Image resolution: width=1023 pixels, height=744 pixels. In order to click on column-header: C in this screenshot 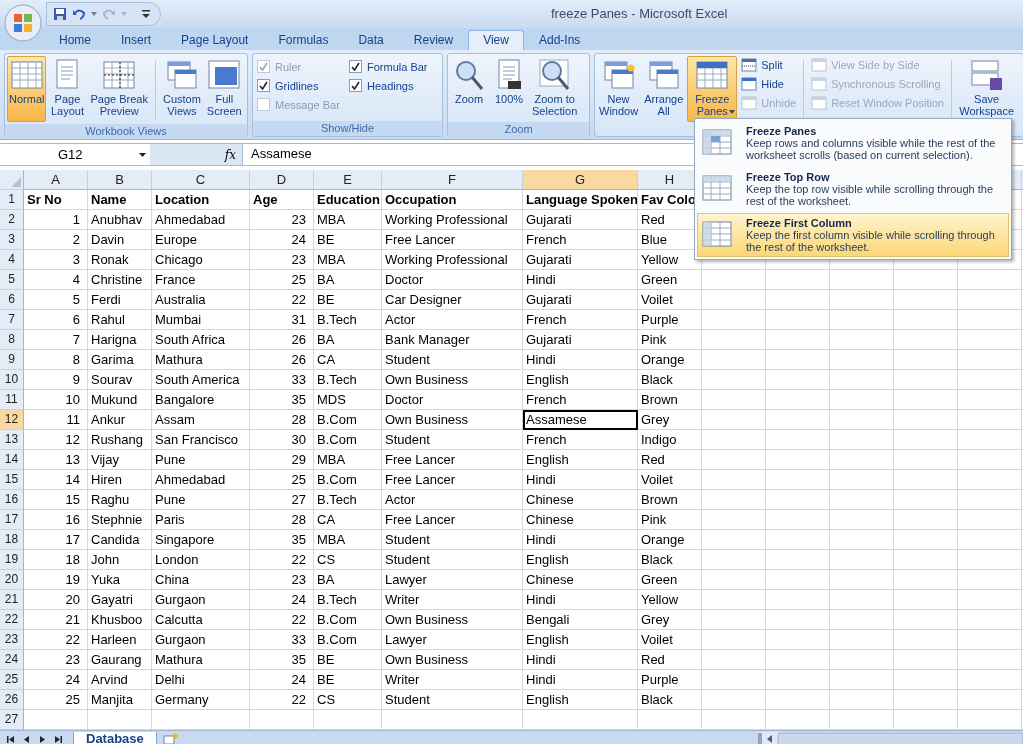, I will do `click(201, 180)`.